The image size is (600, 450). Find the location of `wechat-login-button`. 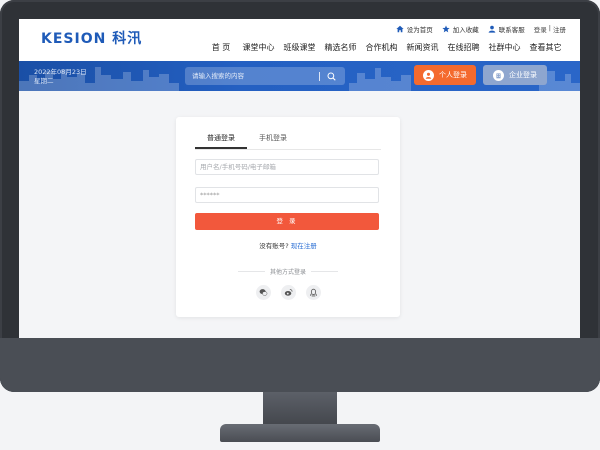

wechat-login-button is located at coordinates (263, 292).